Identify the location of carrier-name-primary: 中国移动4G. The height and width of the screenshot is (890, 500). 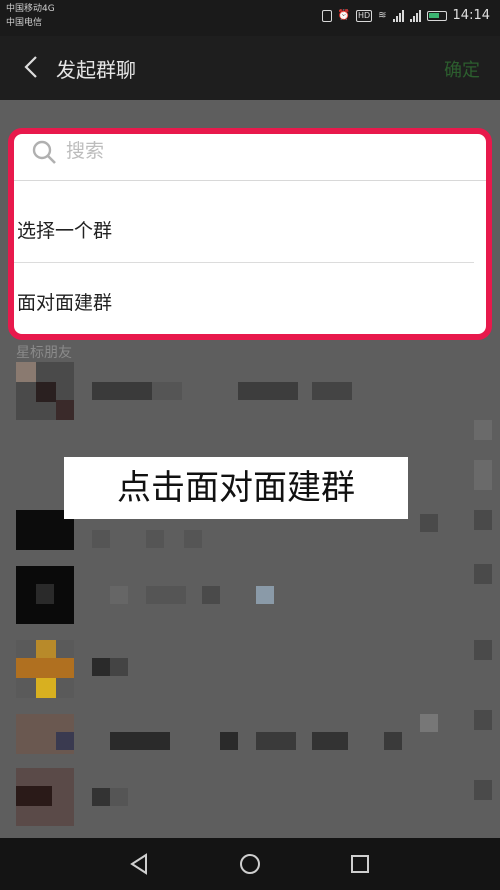
(30, 9).